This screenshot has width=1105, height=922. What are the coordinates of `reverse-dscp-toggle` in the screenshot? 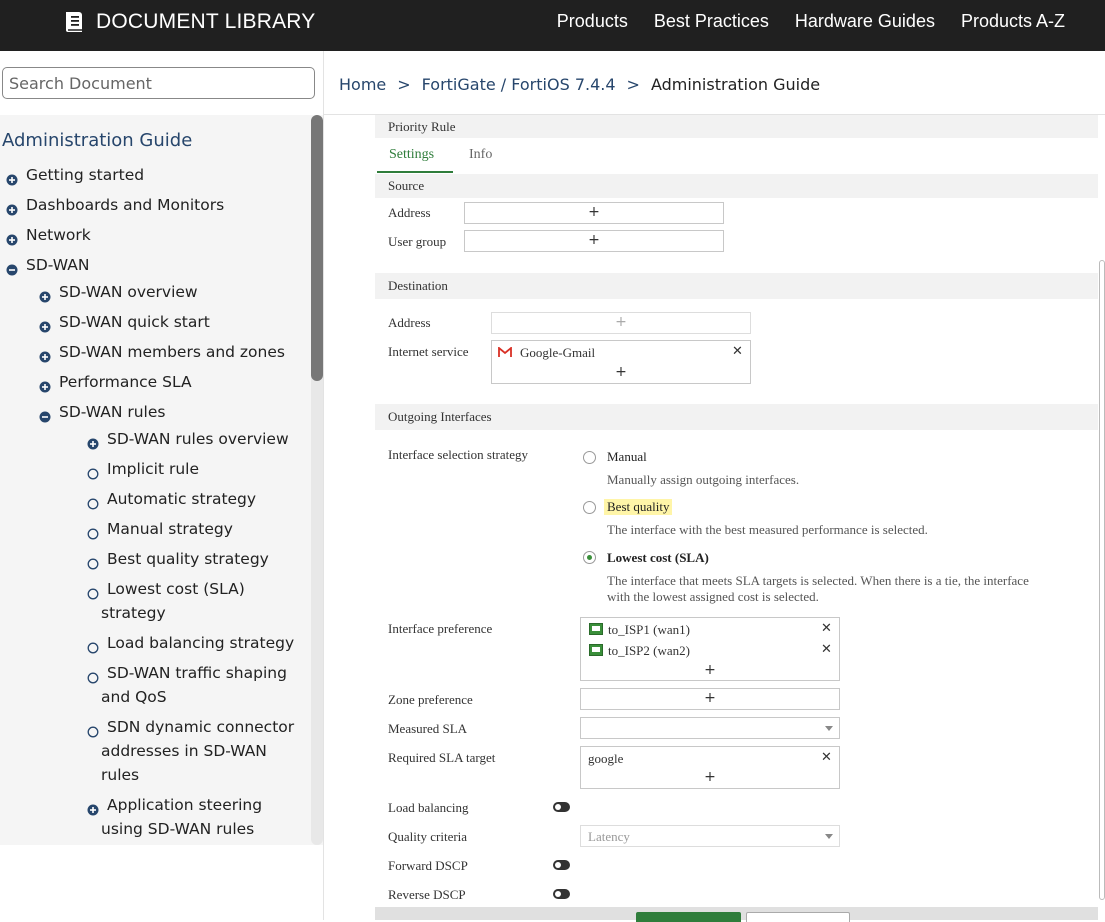 It's located at (561, 894).